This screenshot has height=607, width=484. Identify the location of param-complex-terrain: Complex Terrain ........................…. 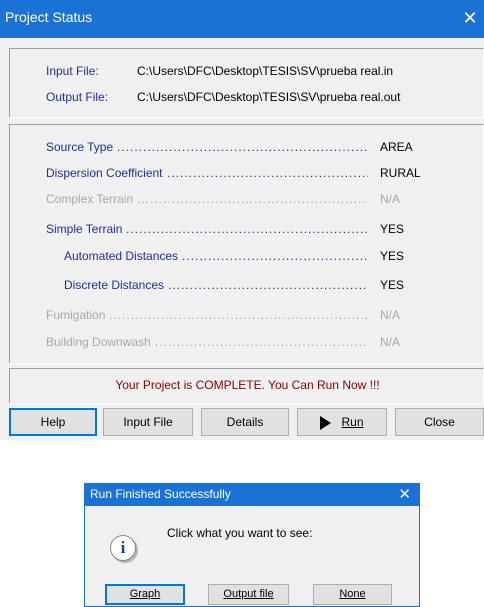
(256, 201).